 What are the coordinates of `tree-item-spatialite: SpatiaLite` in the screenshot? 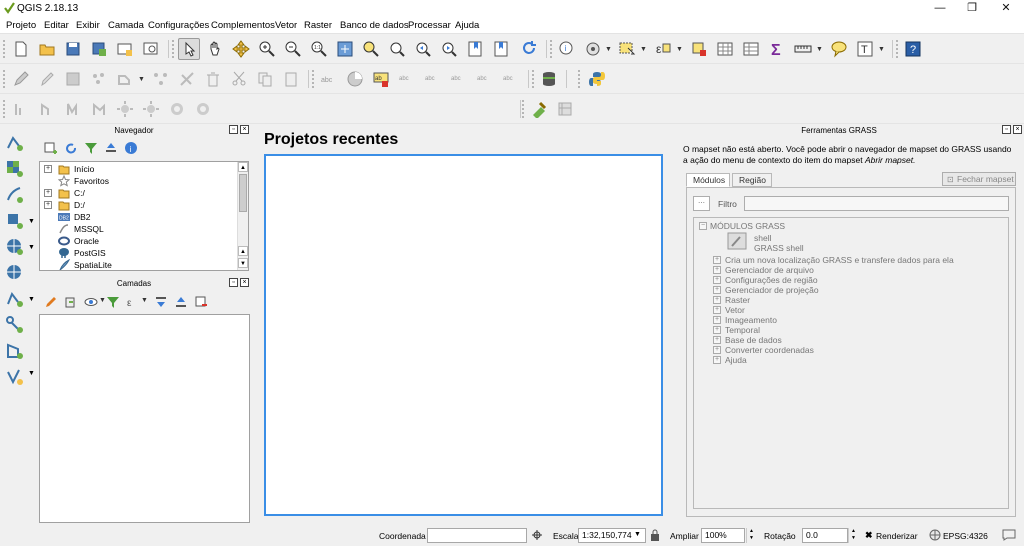 It's located at (138, 264).